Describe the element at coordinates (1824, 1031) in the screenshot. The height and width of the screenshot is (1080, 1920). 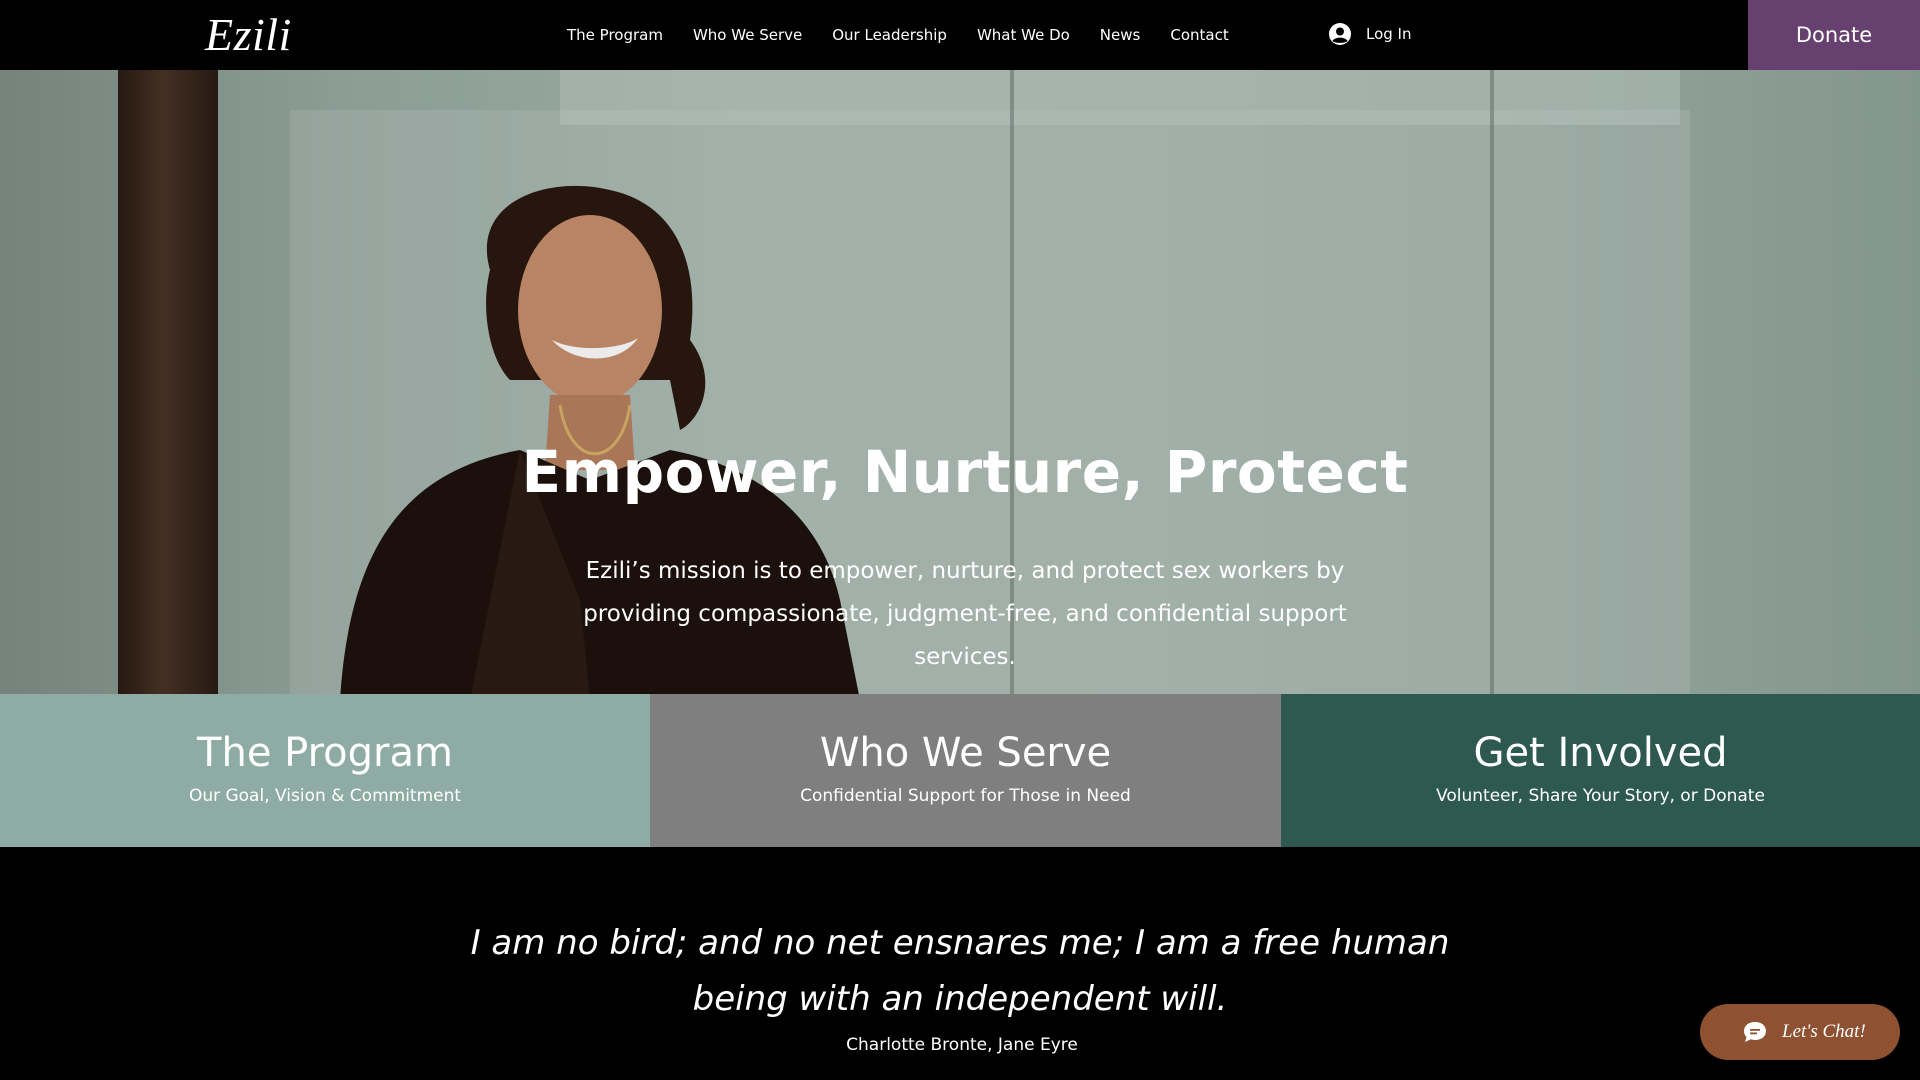
I see `chat-label: Let's Chat!` at that location.